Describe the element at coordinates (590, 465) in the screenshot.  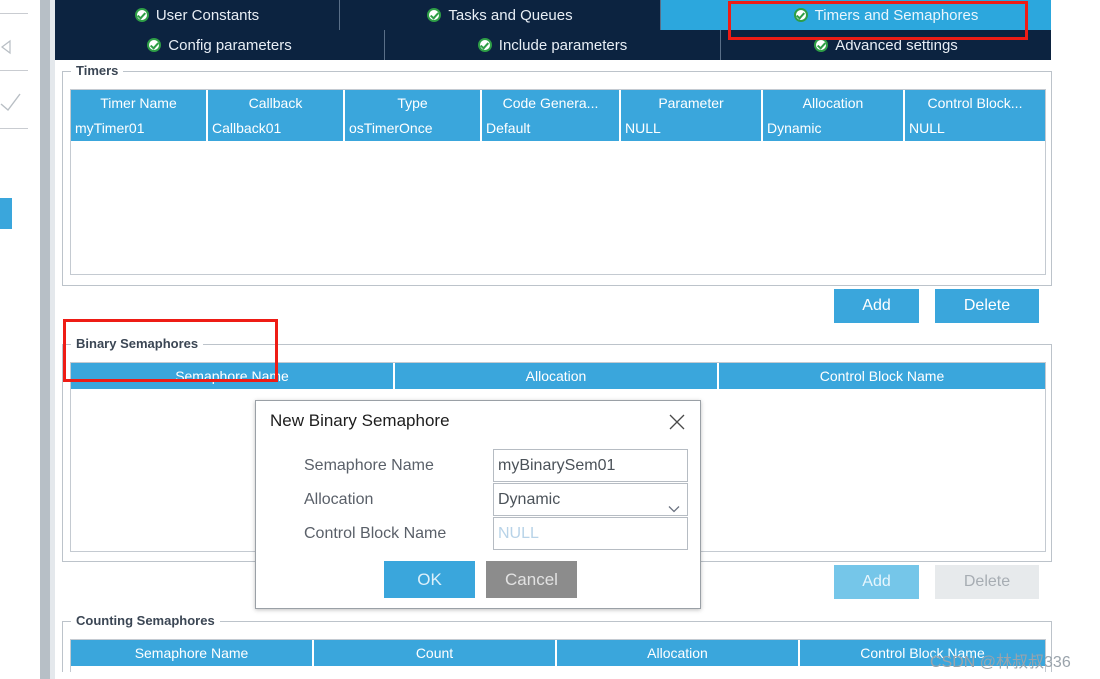
I see `semaphore-name-input: myBinarySem01` at that location.